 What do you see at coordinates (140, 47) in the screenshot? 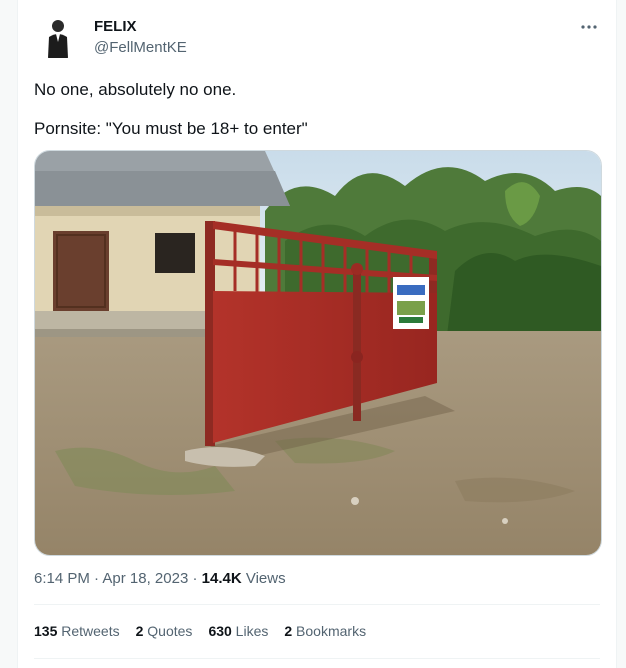
I see `author-handle: @FellMentKE` at bounding box center [140, 47].